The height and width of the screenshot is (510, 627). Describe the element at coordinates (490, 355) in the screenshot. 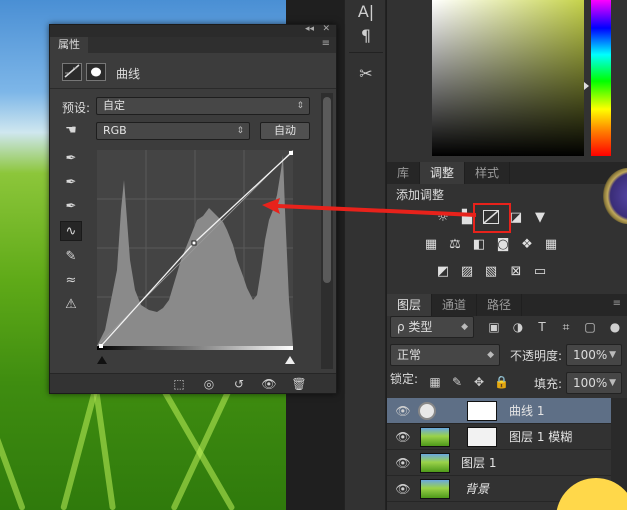

I see `chevron-down-icon: ◆` at that location.